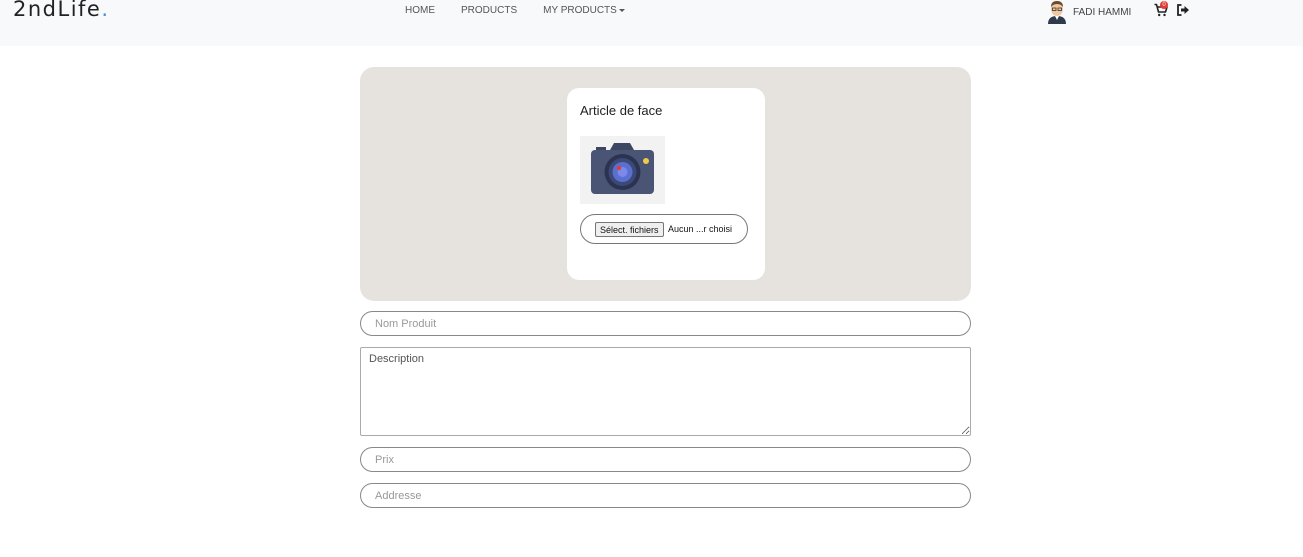  What do you see at coordinates (528, 10) in the screenshot?
I see `main-nav: HOME PRODUCTS MY PRODUCTS` at bounding box center [528, 10].